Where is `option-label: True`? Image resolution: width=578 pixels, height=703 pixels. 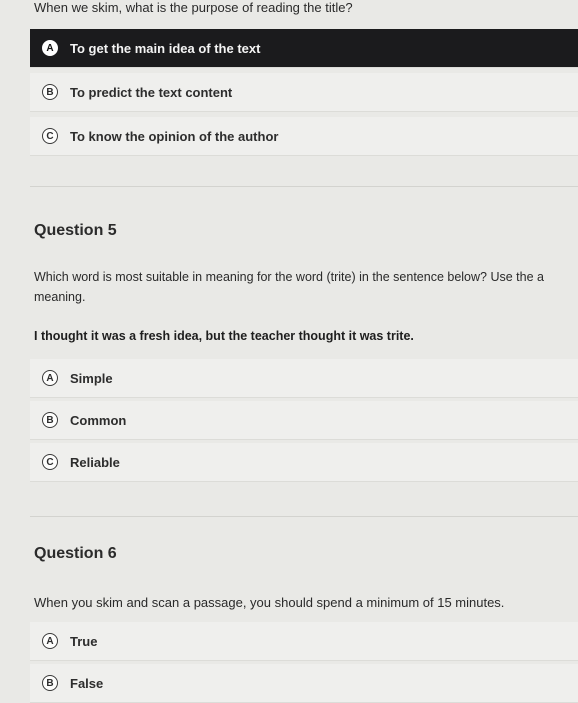 option-label: True is located at coordinates (84, 641).